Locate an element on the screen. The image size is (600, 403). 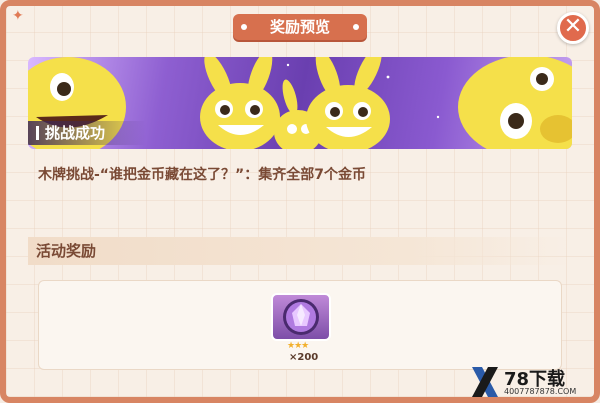
dialog-title: 奖励预览 is located at coordinates (300, 27).